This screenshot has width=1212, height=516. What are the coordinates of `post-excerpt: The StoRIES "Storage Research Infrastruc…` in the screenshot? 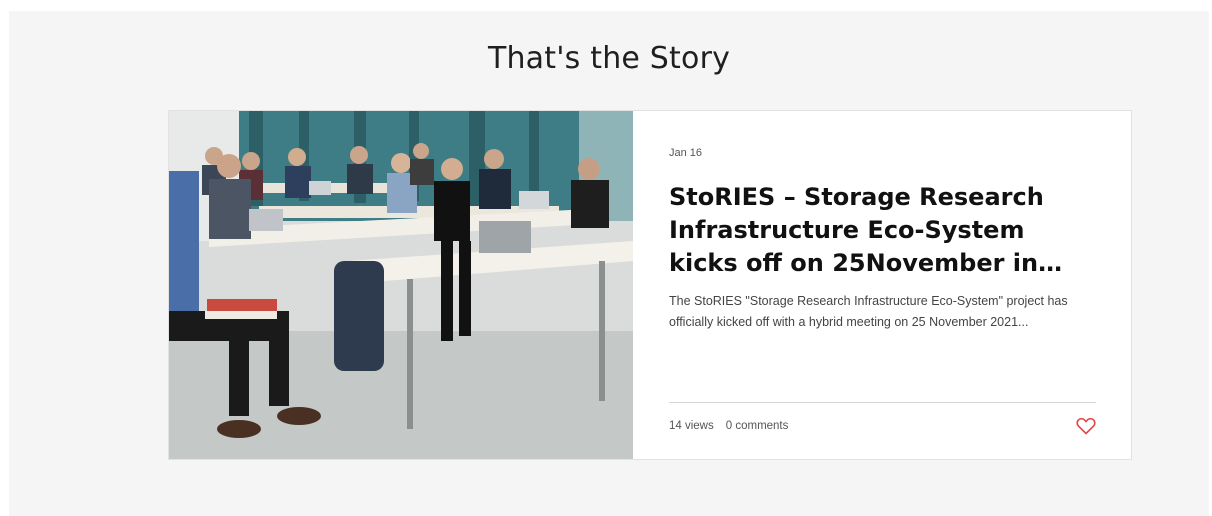 It's located at (868, 311).